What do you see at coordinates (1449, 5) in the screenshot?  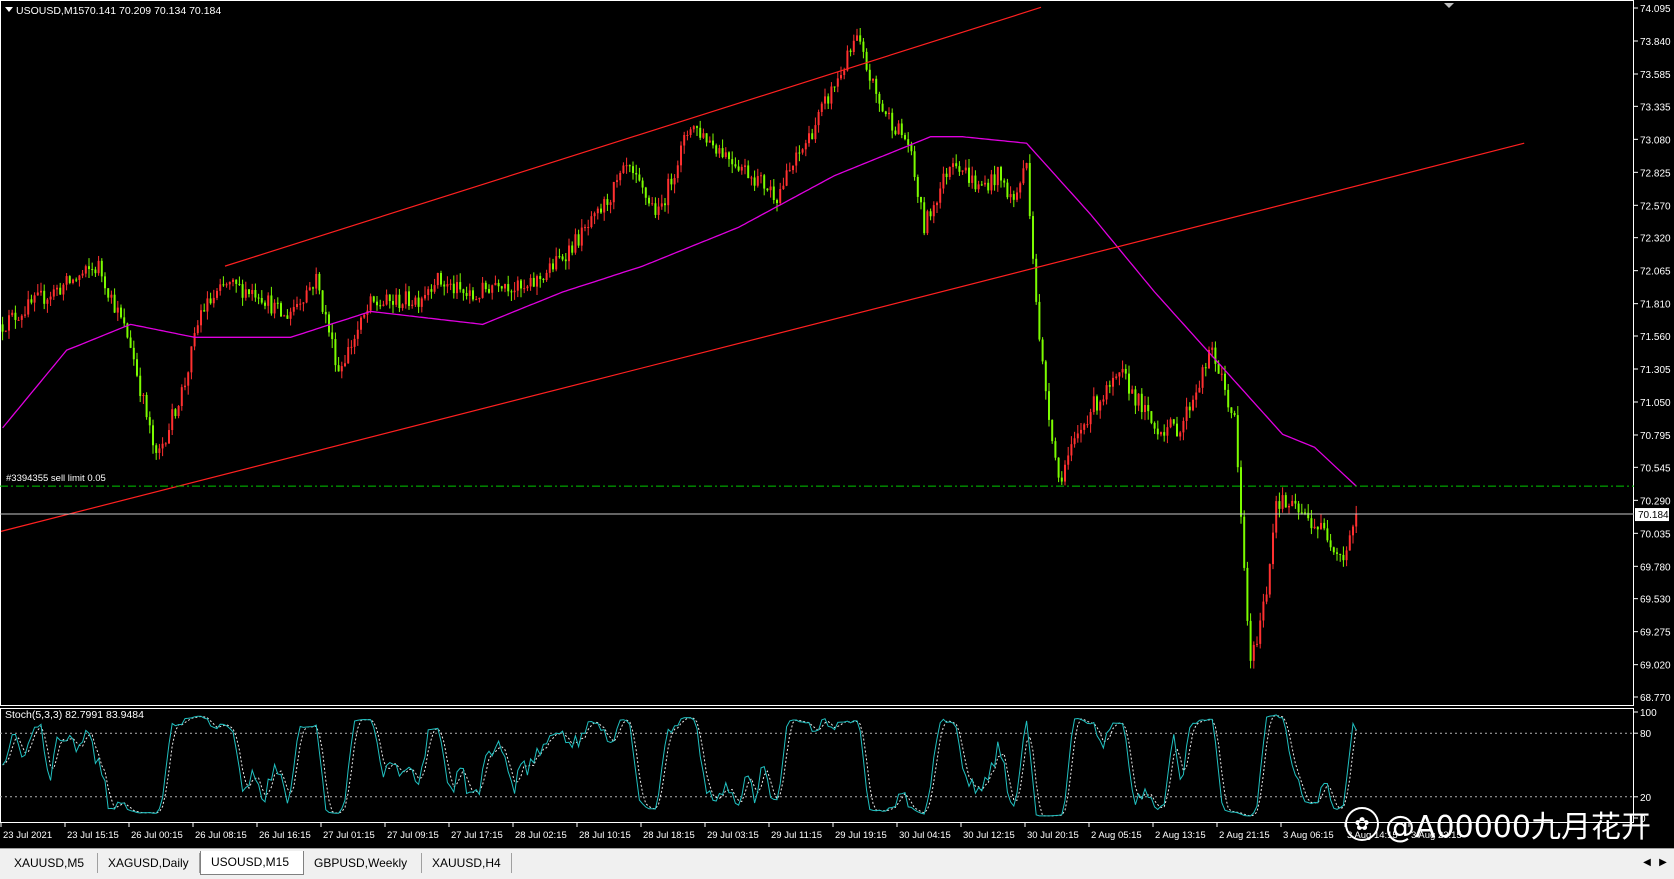 I see `chart-shift-marker-icon` at bounding box center [1449, 5].